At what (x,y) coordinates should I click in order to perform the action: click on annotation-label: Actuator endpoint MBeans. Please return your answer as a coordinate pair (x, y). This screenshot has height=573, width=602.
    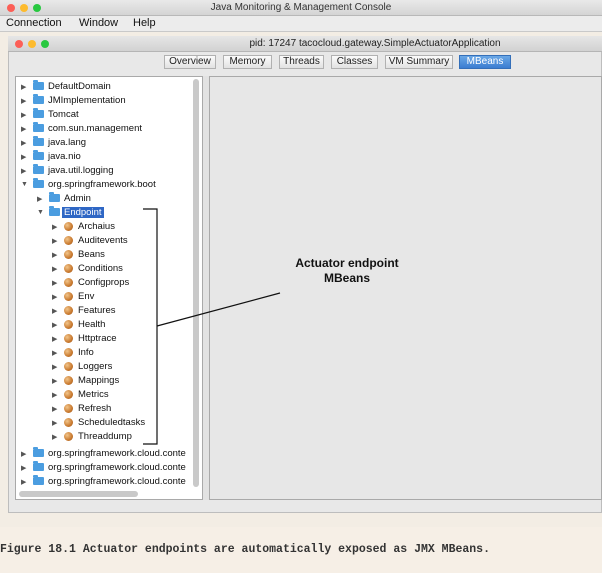
    Looking at the image, I should click on (347, 271).